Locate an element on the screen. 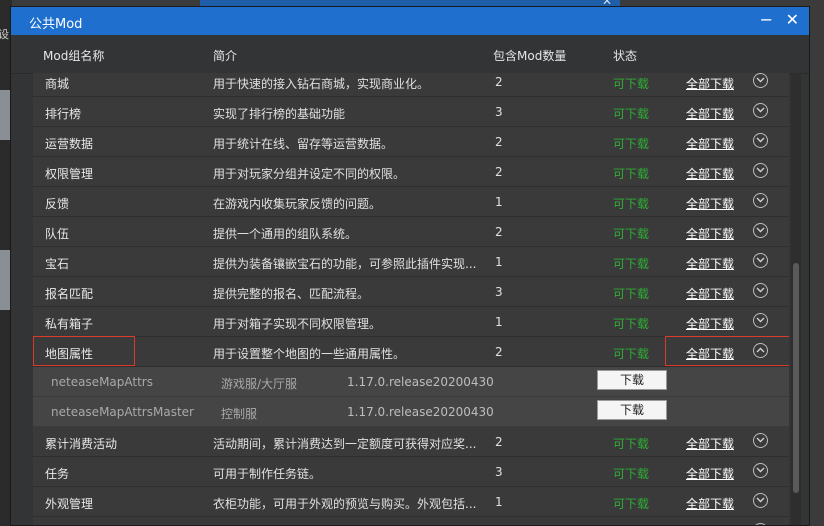  table-row: 商城 用于快速的接入钻石商城，实现商业化。 2 可下载 全部下载 is located at coordinates (411, 85).